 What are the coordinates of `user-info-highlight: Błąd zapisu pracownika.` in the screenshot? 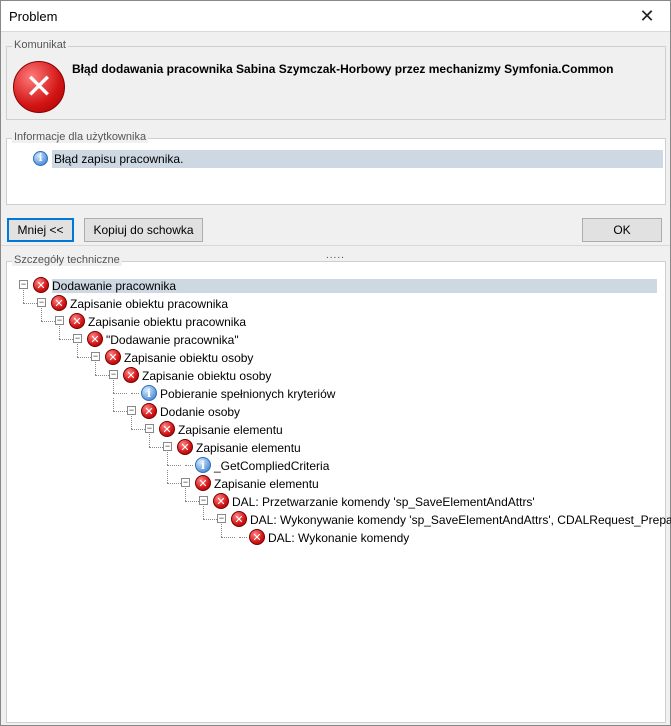 It's located at (357, 159).